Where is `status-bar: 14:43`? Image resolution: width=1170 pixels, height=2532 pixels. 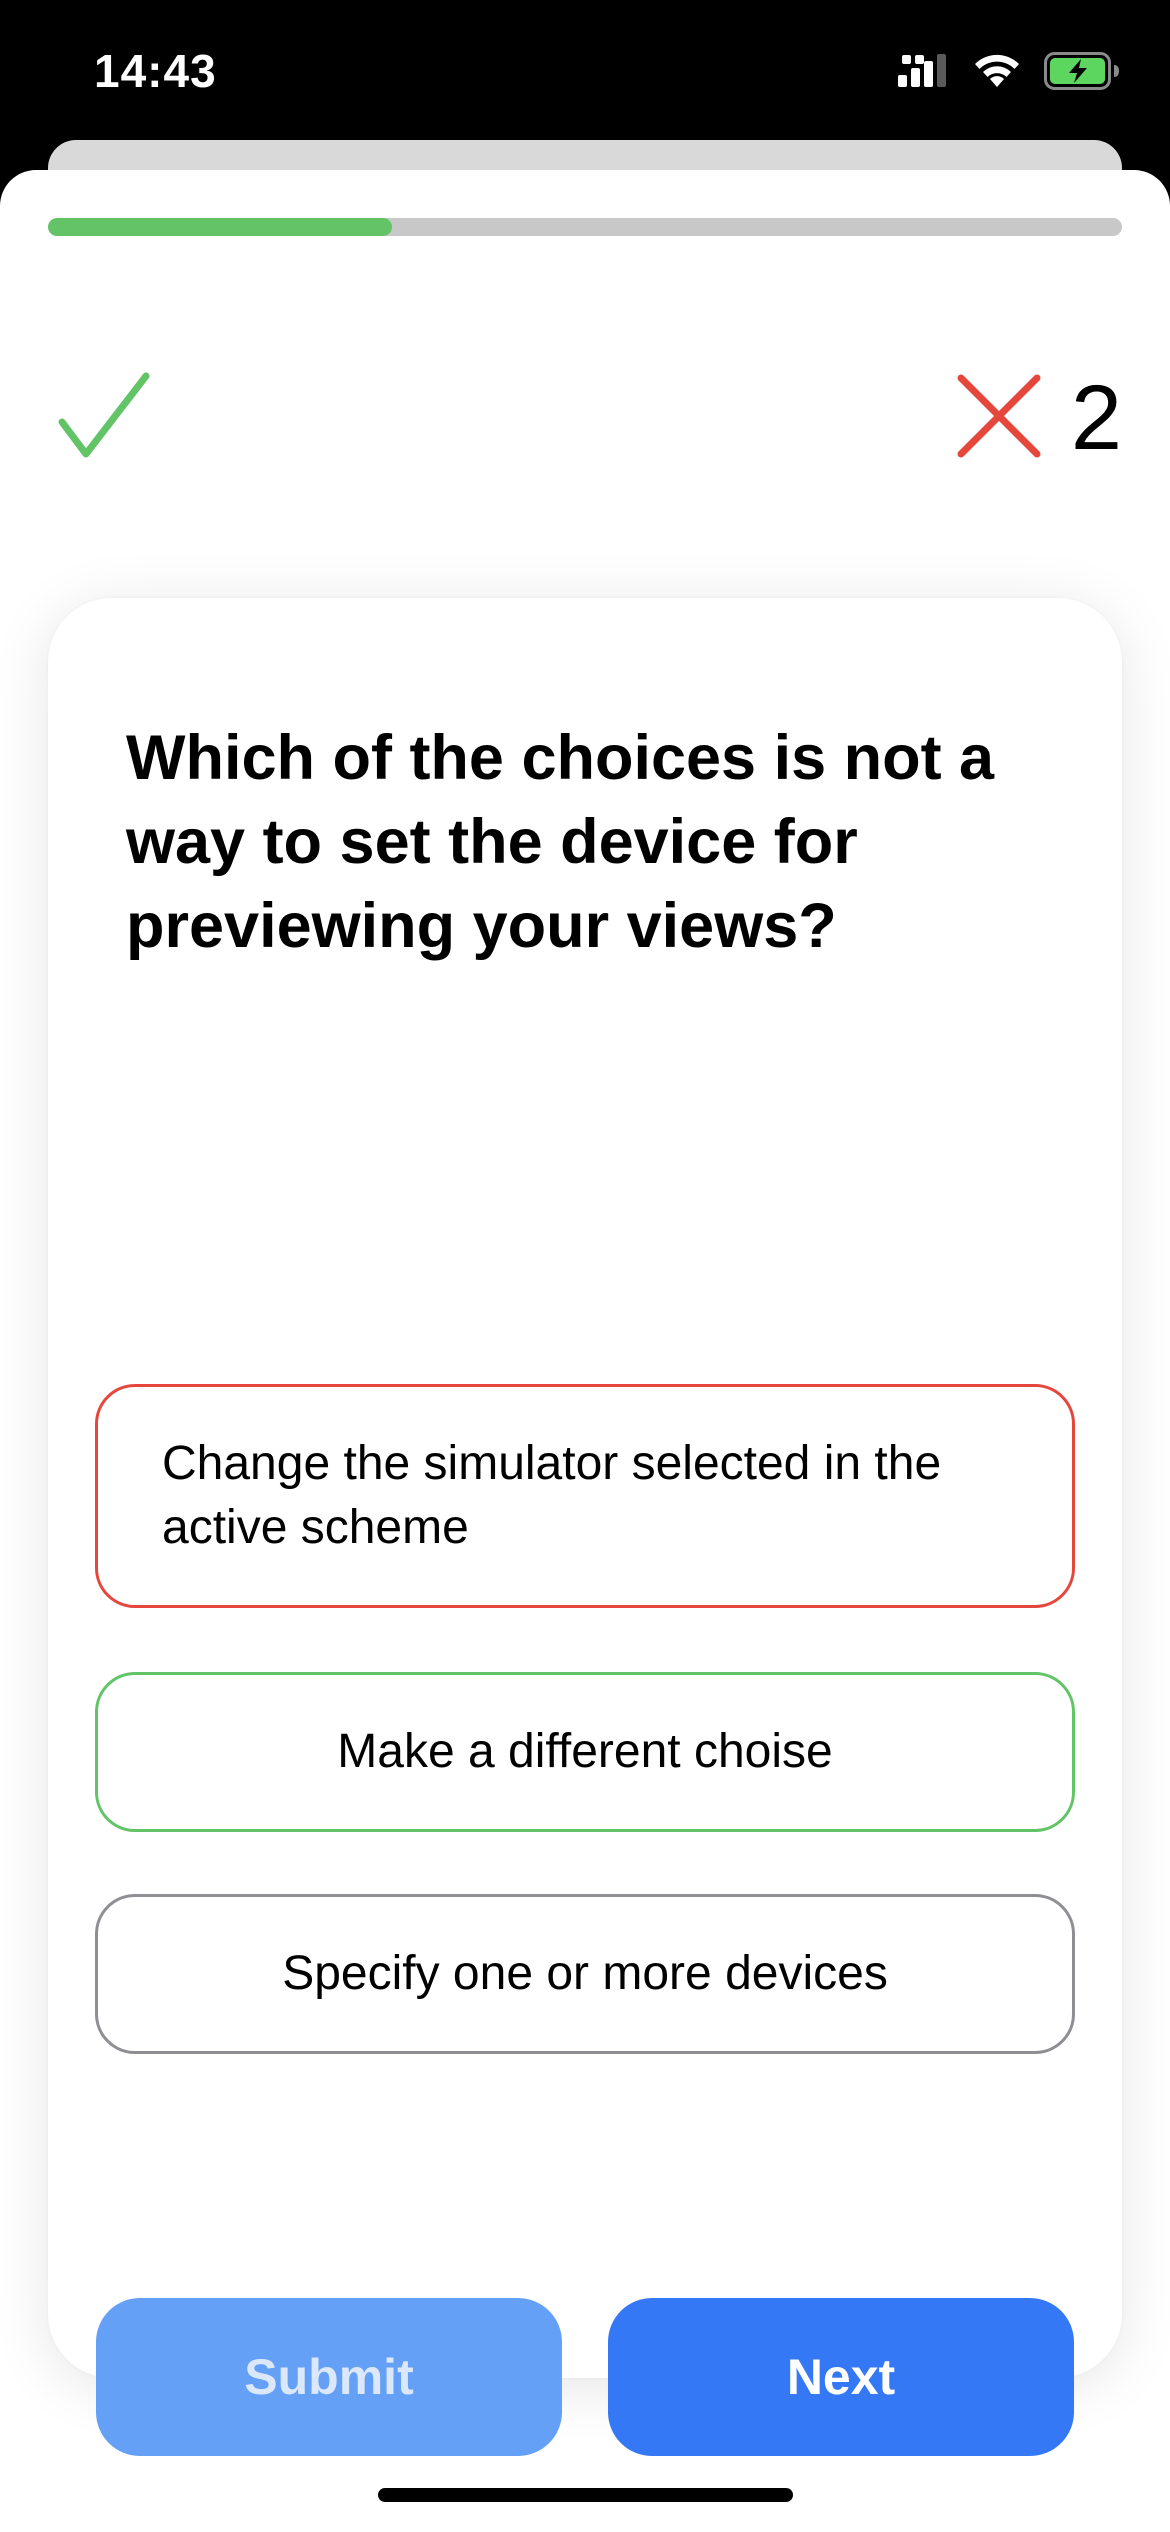 status-bar: 14:43 is located at coordinates (585, 70).